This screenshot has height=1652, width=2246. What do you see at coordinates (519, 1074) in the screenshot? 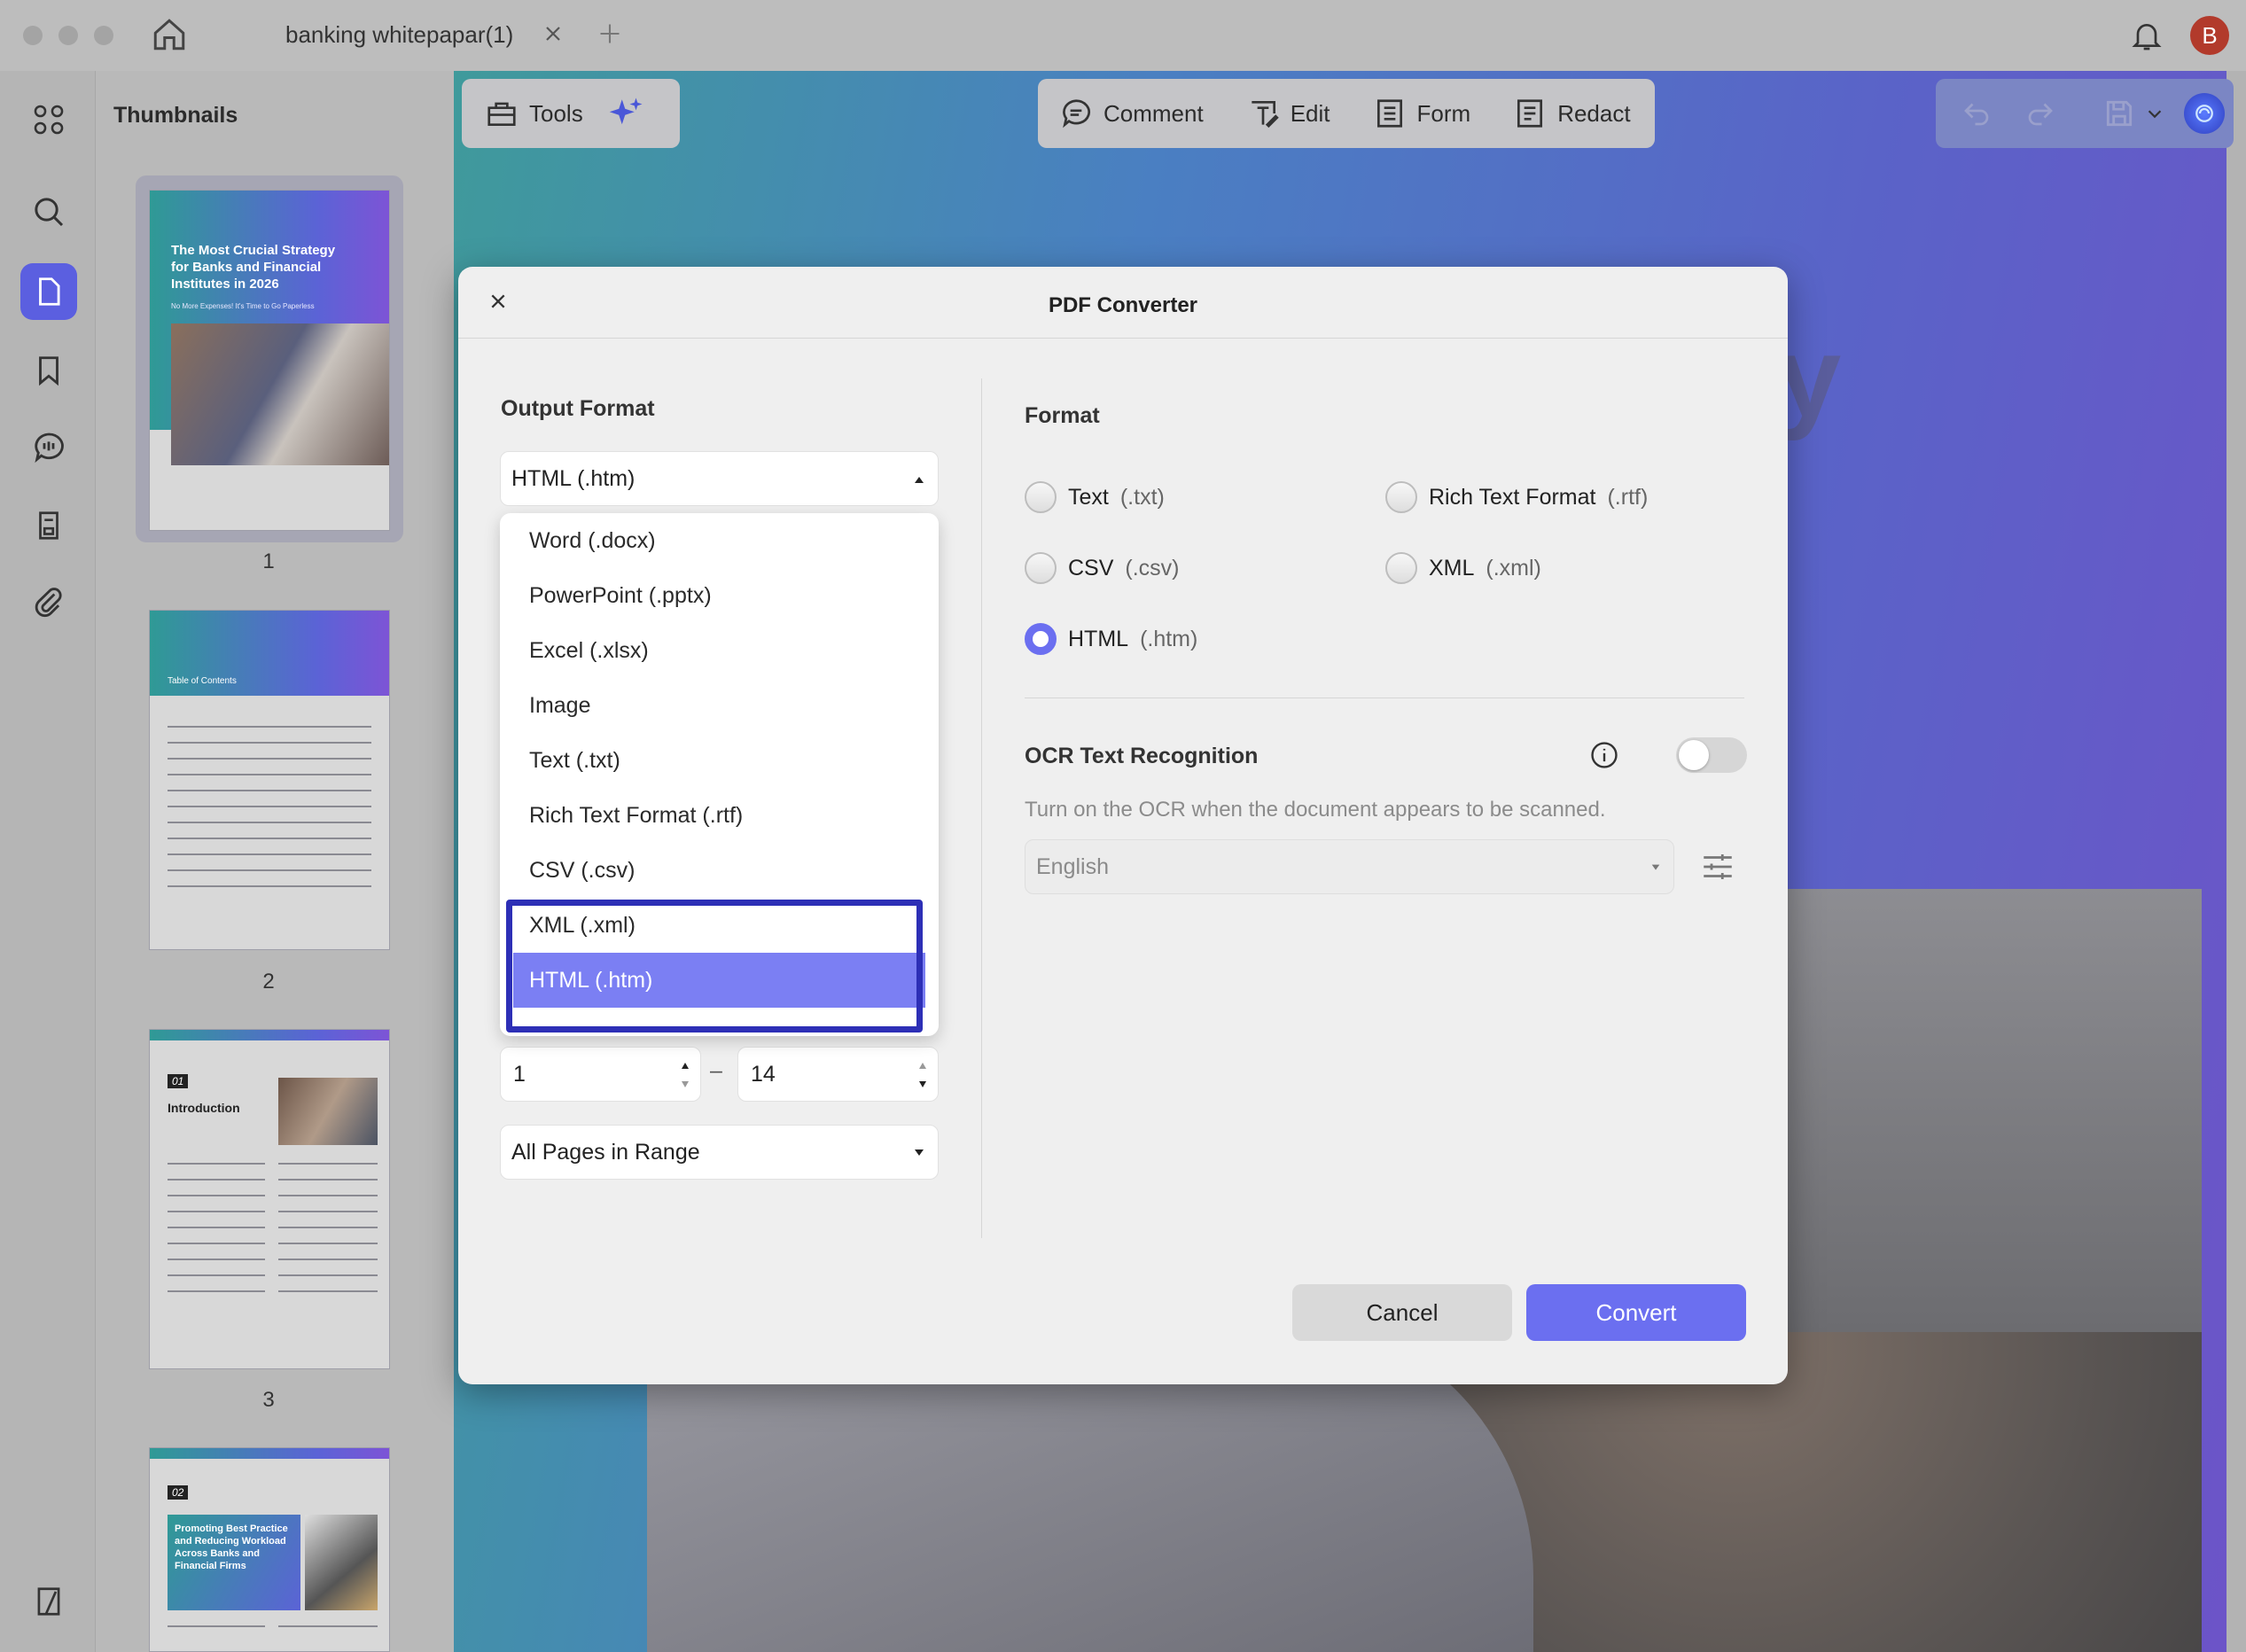
I see `range-from-value: 1` at bounding box center [519, 1074].